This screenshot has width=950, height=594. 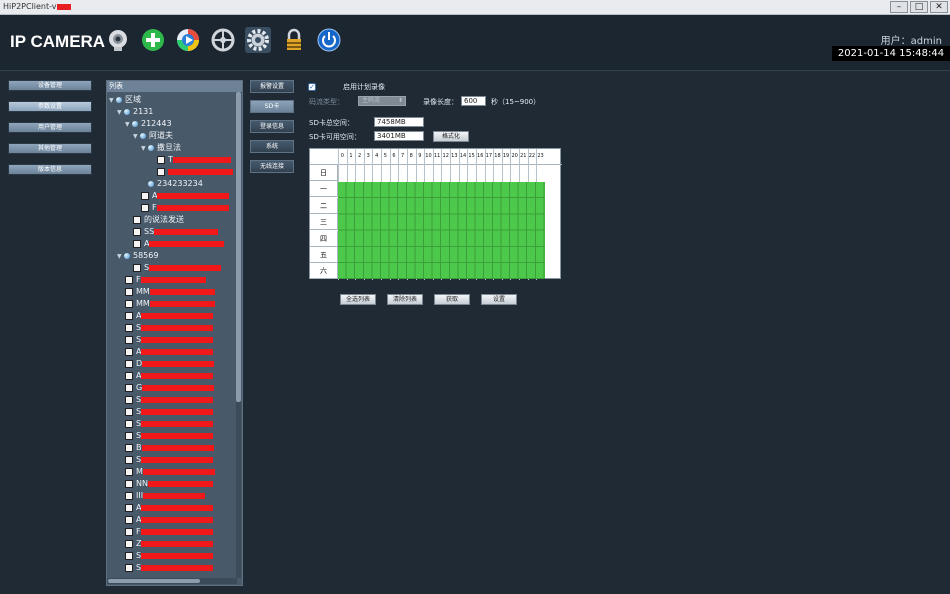 What do you see at coordinates (238, 247) in the screenshot?
I see `tree-scroll-thumb` at bounding box center [238, 247].